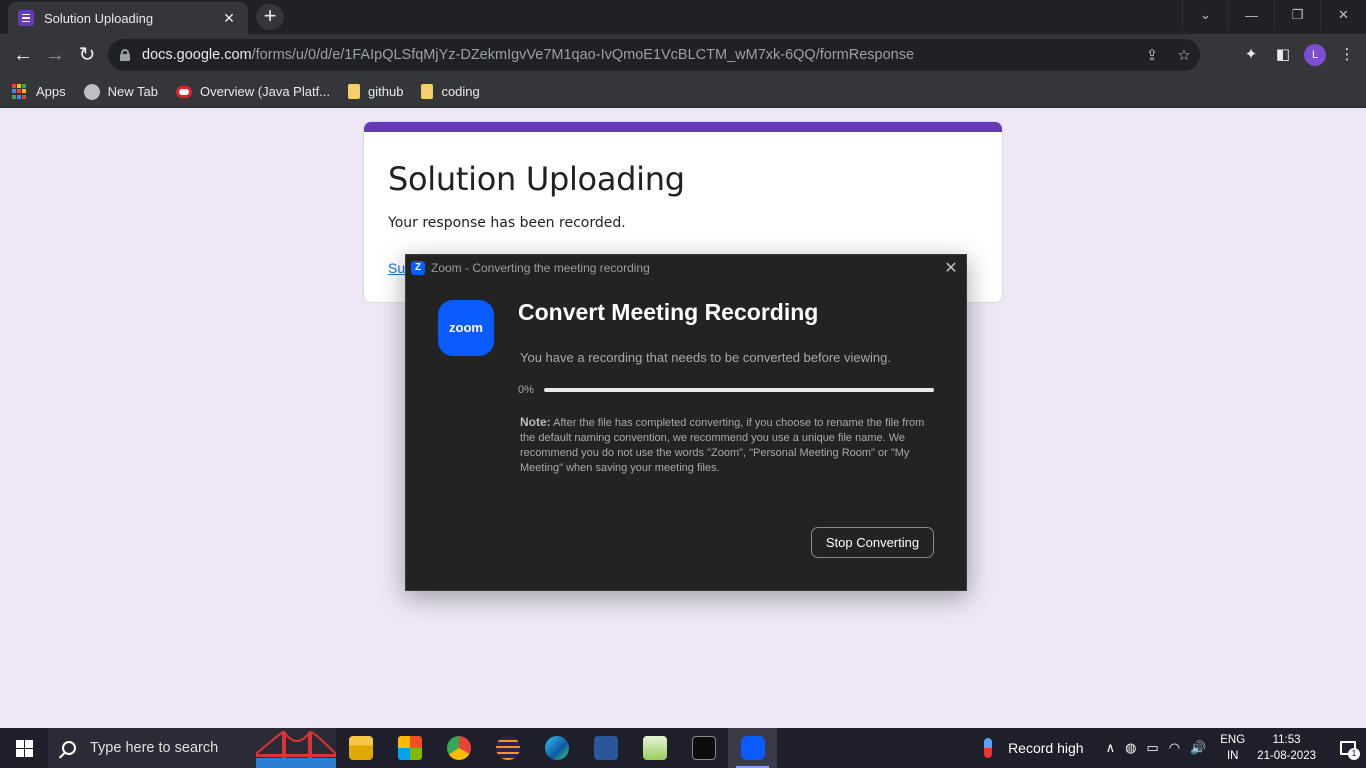  What do you see at coordinates (1286, 756) in the screenshot?
I see `clock-date: 21-08-2023` at bounding box center [1286, 756].